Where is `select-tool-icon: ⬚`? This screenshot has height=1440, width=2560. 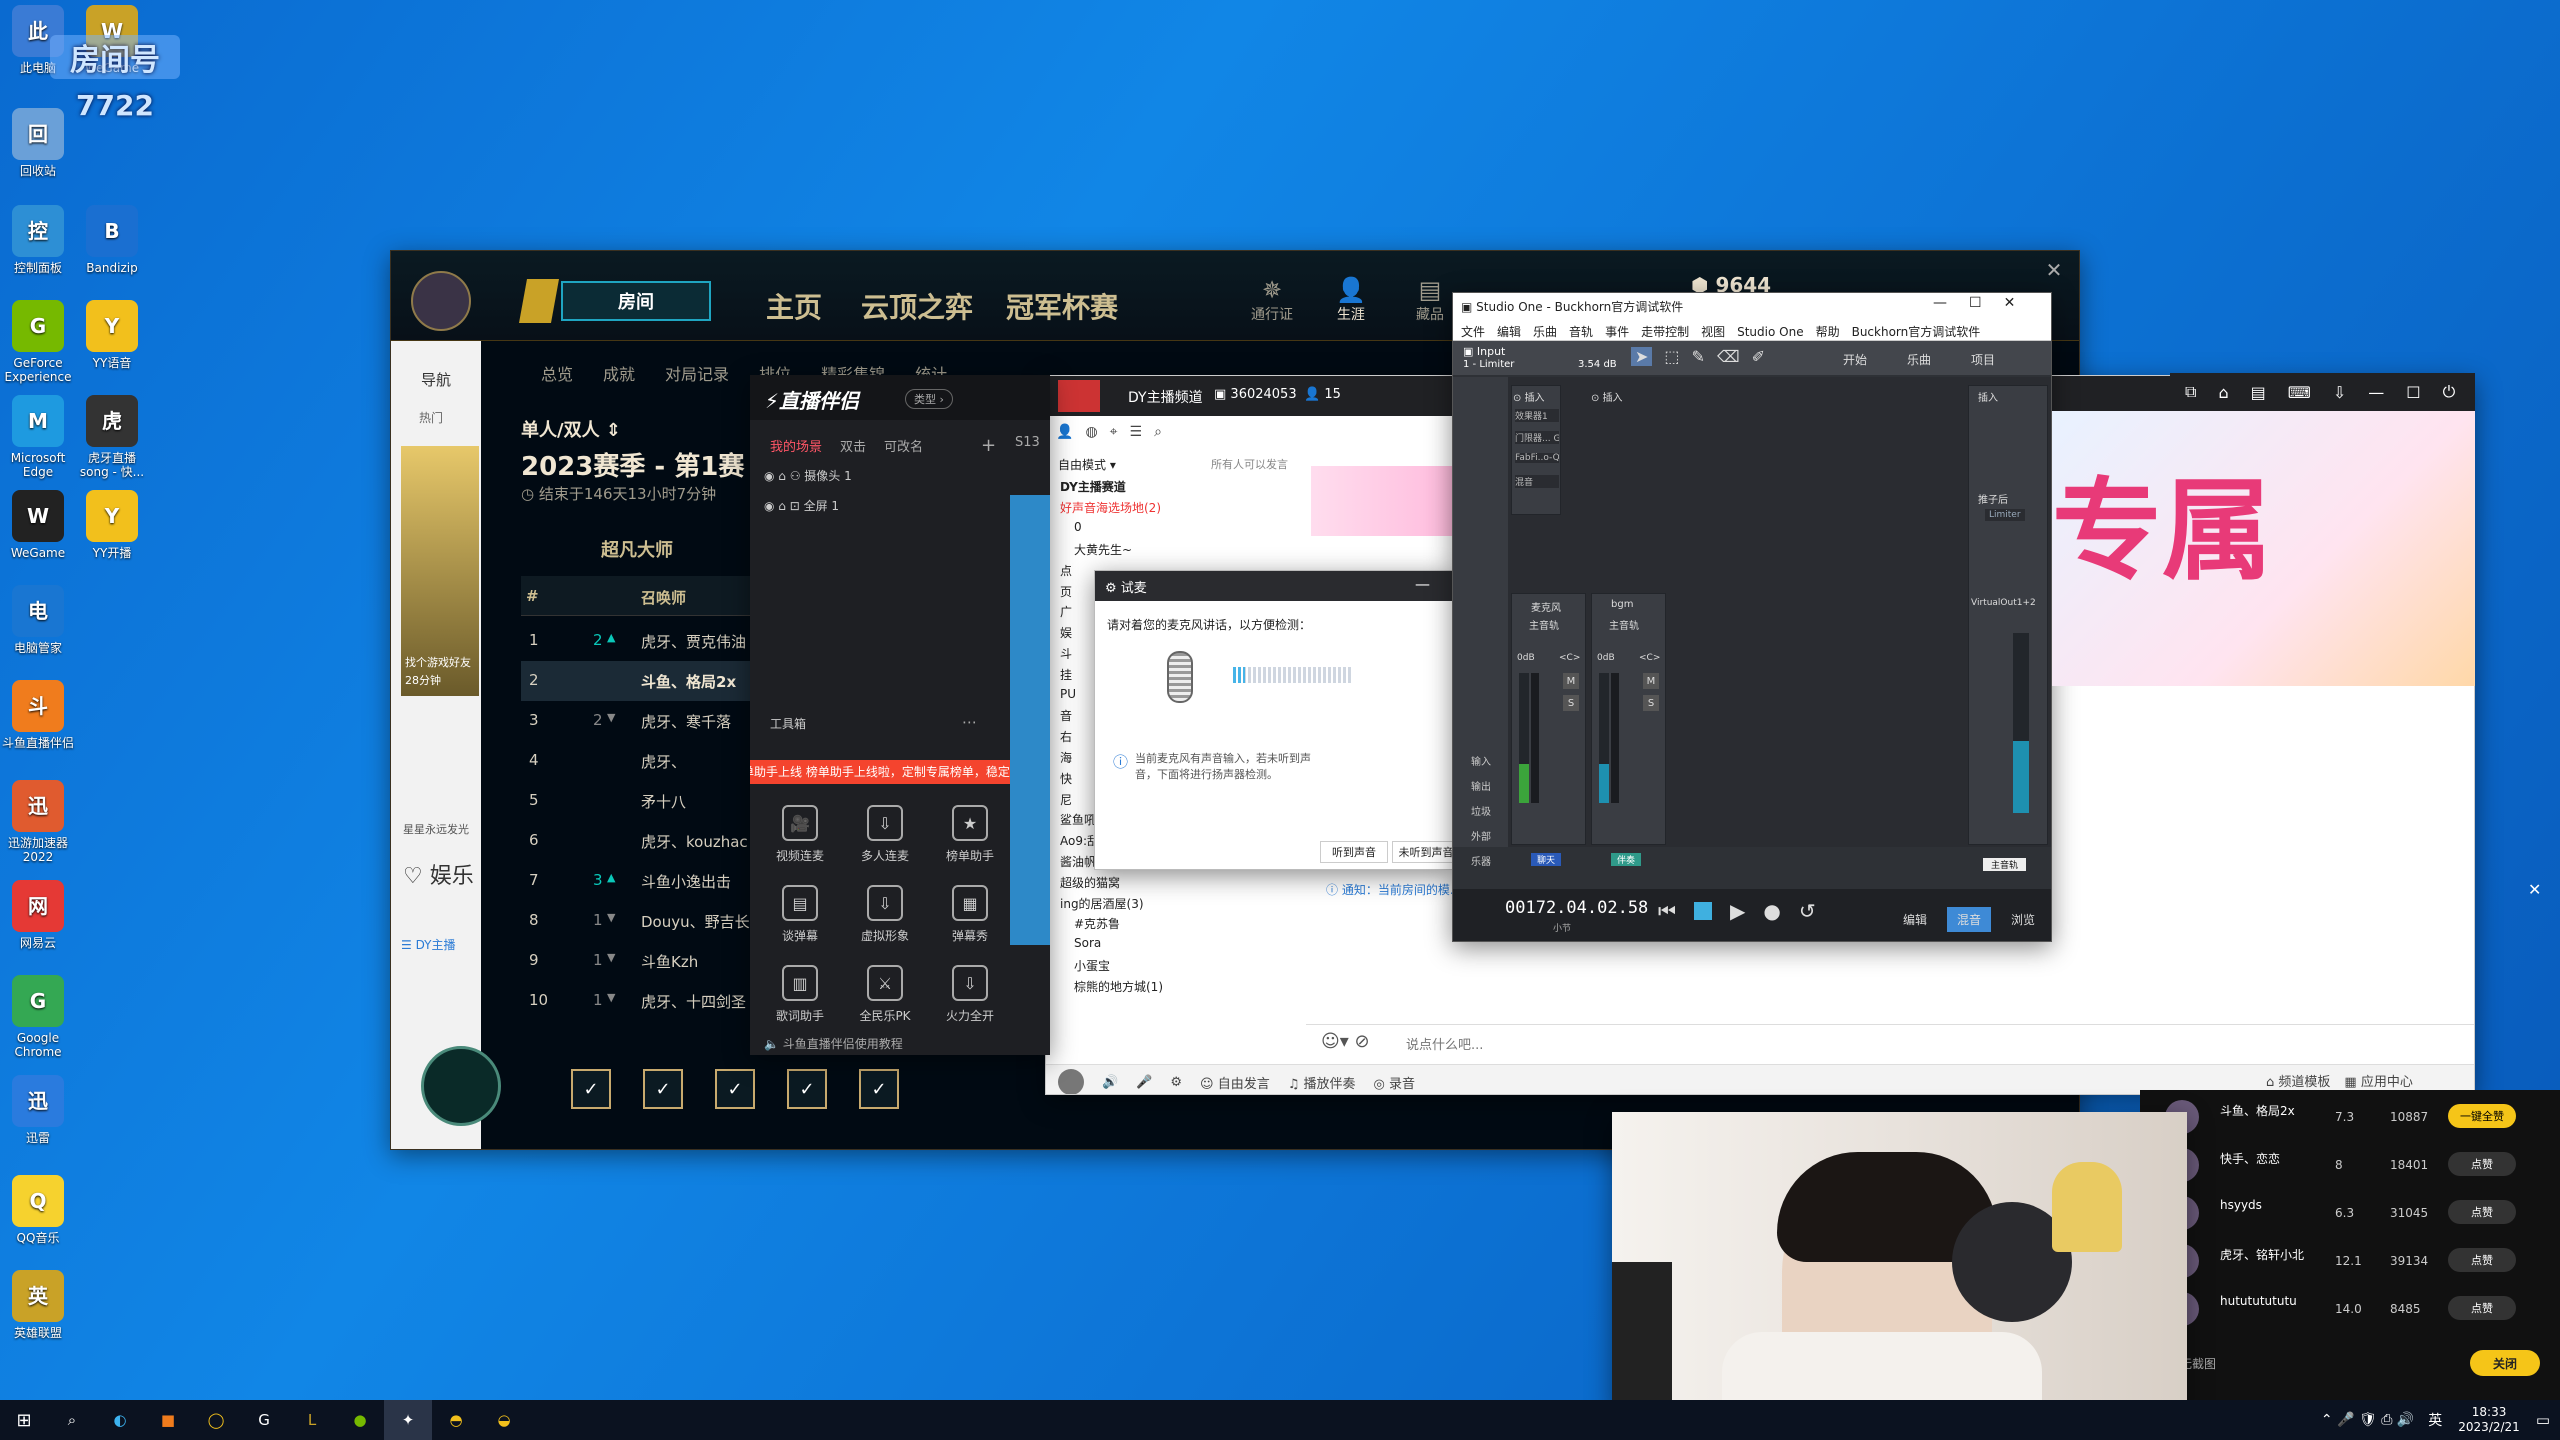 select-tool-icon: ⬚ is located at coordinates (1671, 356).